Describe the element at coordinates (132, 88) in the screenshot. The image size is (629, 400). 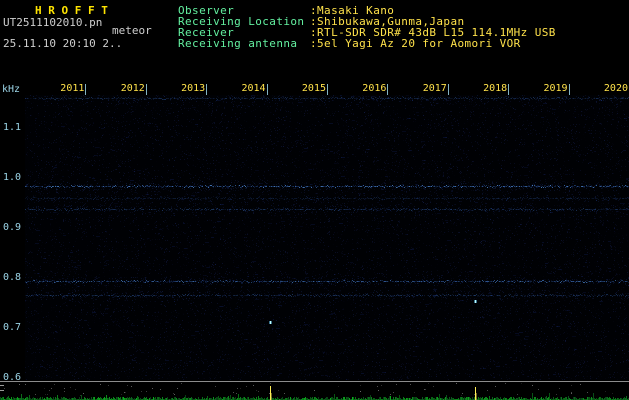
I see `time-tick-label: 2012` at that location.